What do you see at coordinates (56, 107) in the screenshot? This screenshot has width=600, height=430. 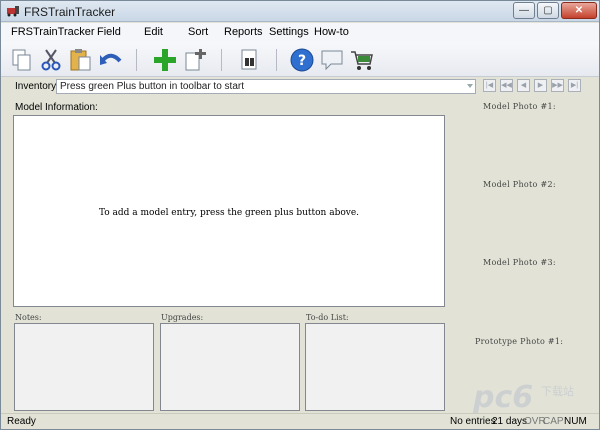 I see `model-info-label: Model Information:` at bounding box center [56, 107].